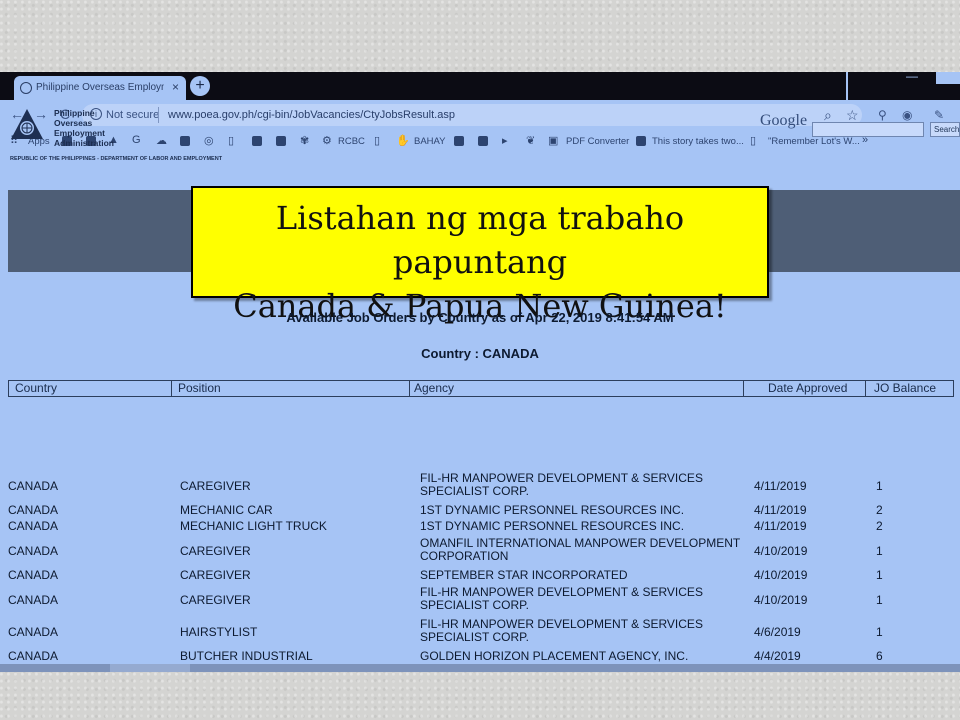 The height and width of the screenshot is (720, 960). Describe the element at coordinates (253, 526) in the screenshot. I see `cell-position: MECHANIC LIGHT TRUCK` at that location.